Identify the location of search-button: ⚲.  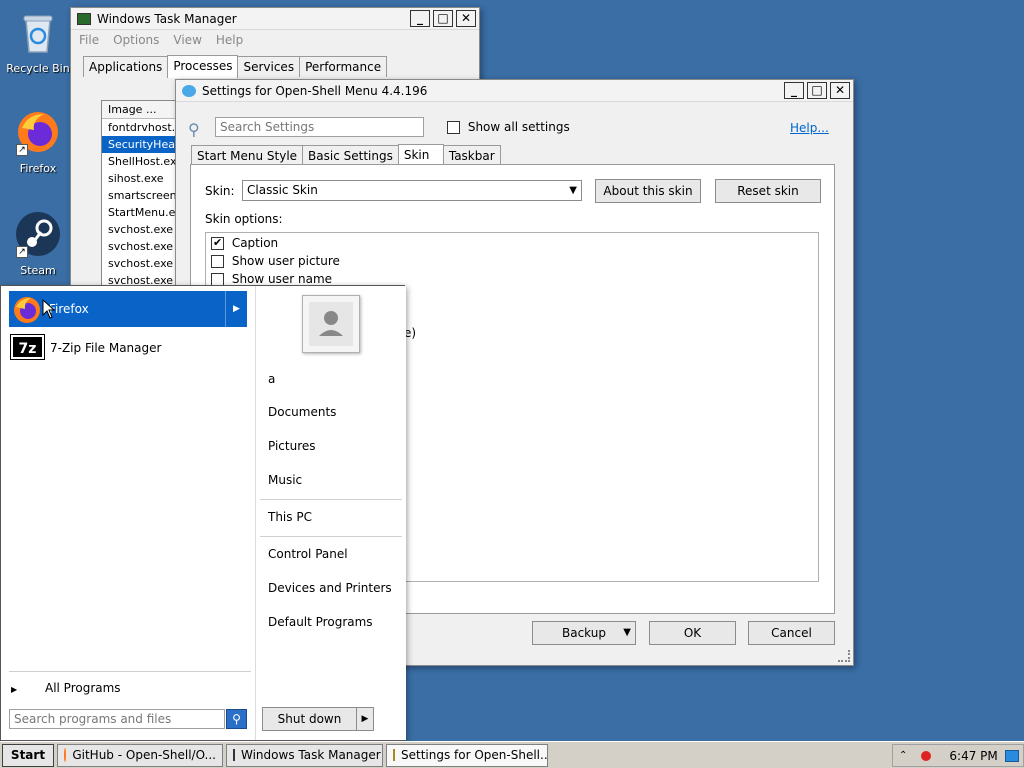
(236, 719).